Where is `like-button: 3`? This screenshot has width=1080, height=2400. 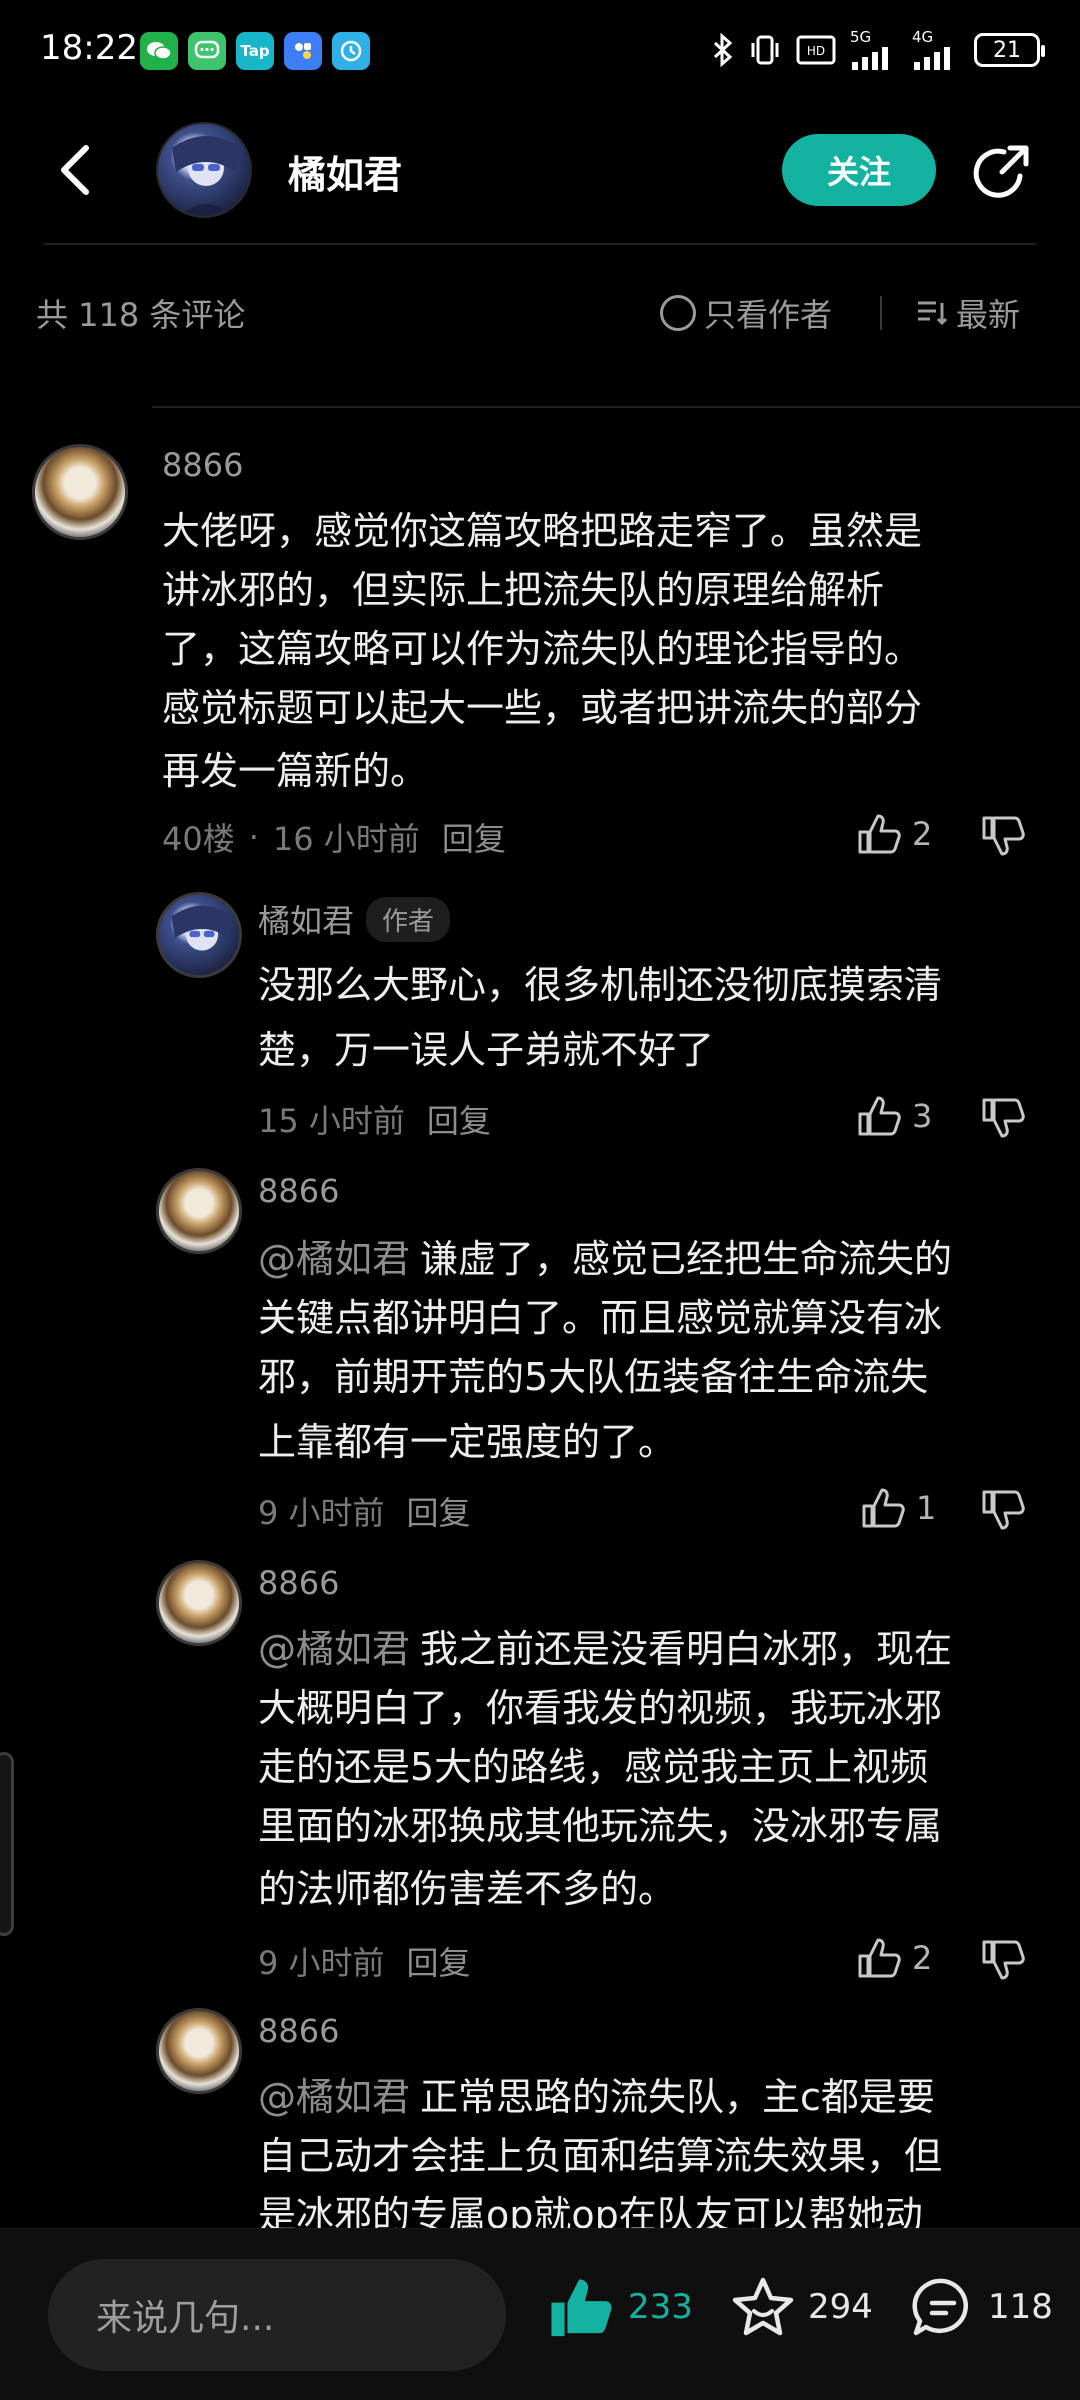 like-button: 3 is located at coordinates (894, 1116).